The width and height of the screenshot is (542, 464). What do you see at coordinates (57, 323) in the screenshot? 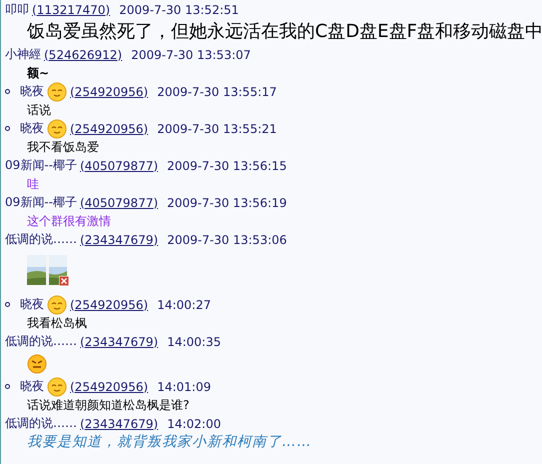
I see `message-text: 我看松岛枫` at bounding box center [57, 323].